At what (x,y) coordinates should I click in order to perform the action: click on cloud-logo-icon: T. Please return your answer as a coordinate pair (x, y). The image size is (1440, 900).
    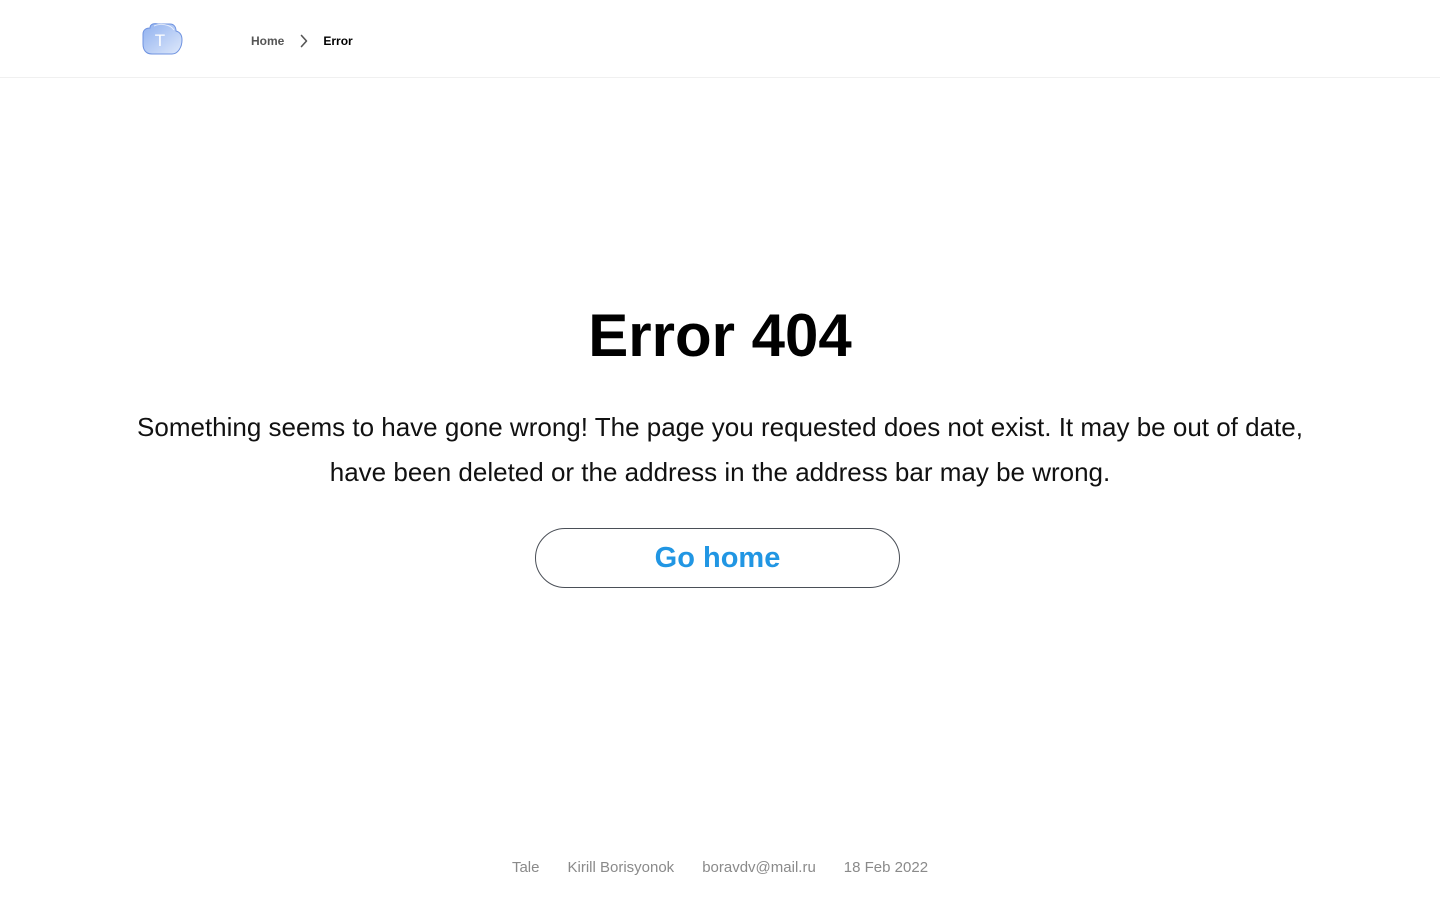
    Looking at the image, I should click on (162, 39).